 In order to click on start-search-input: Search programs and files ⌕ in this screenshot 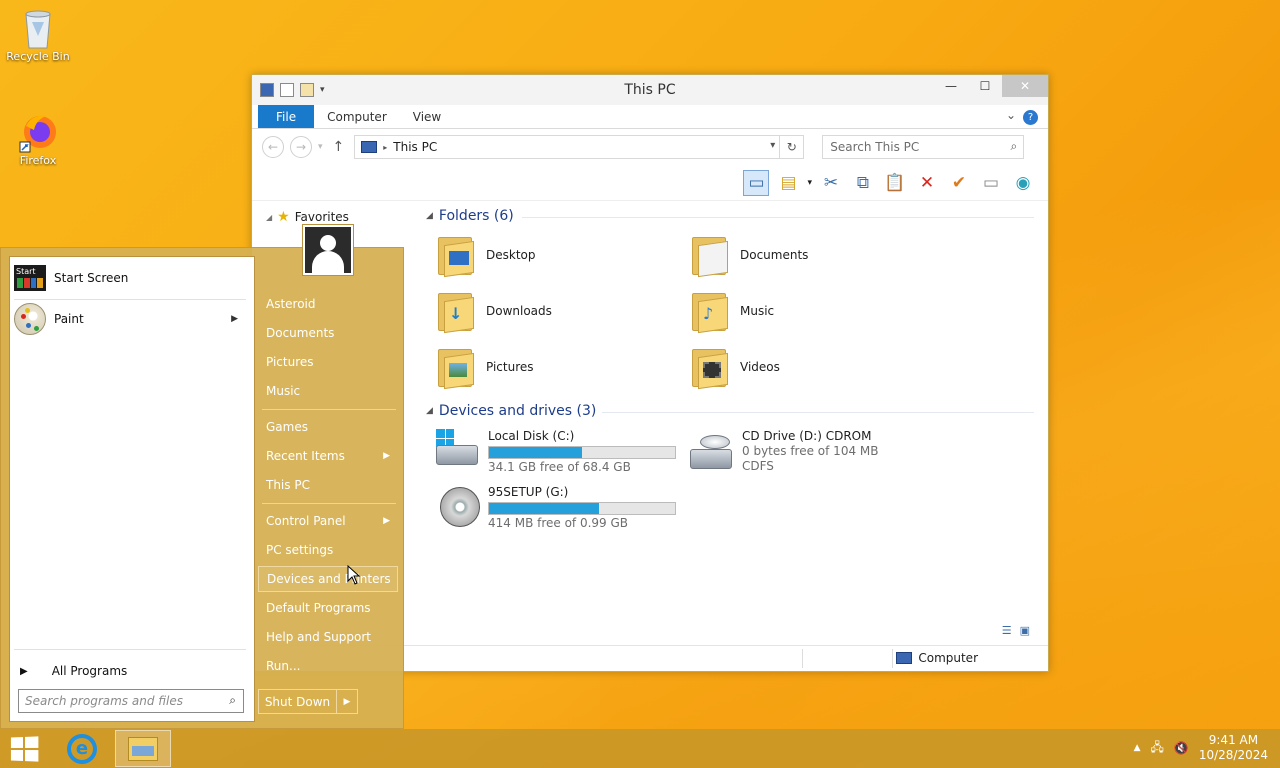, I will do `click(131, 701)`.